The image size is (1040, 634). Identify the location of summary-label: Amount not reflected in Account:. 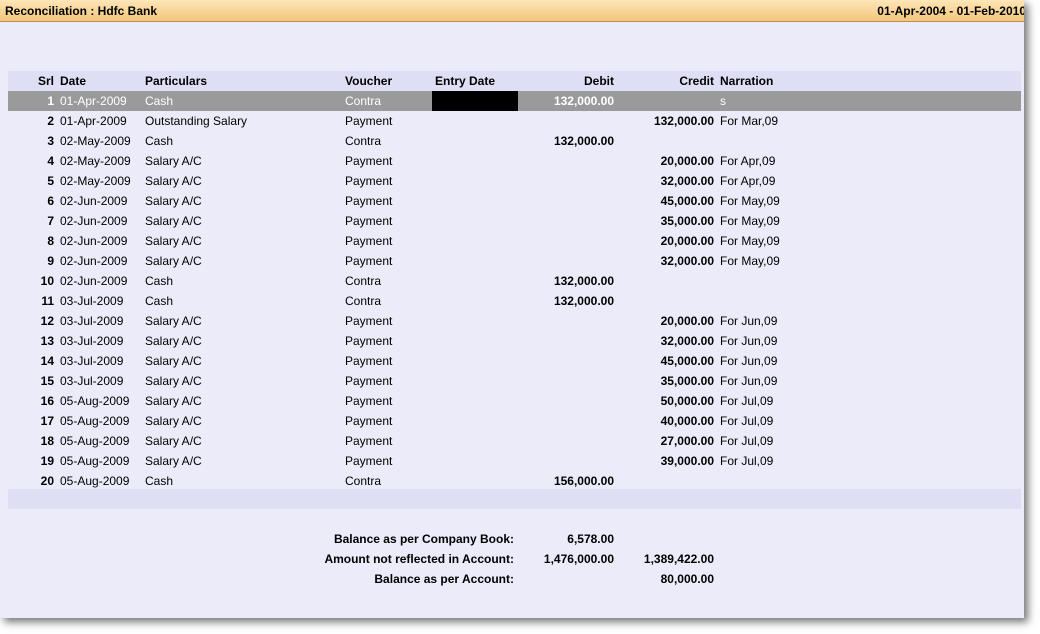
(419, 559).